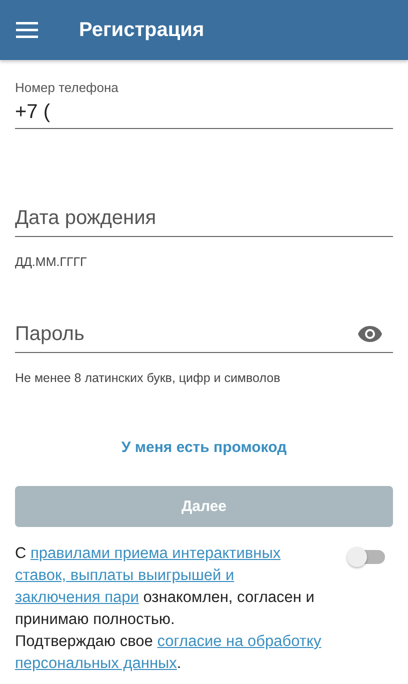 This screenshot has height=684, width=408. Describe the element at coordinates (239, 641) in the screenshot. I see `terms-link: согласие на обработку` at that location.